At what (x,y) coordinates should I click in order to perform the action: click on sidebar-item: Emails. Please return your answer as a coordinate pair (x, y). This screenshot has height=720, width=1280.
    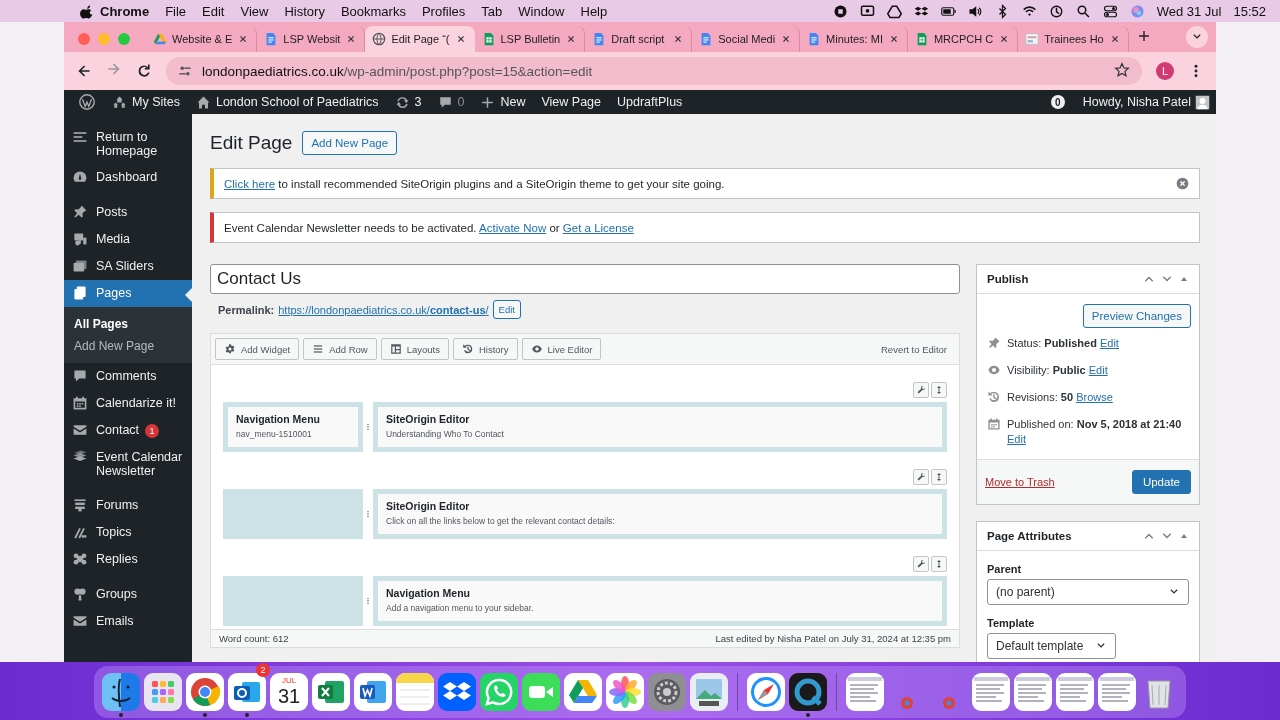
    Looking at the image, I should click on (128, 621).